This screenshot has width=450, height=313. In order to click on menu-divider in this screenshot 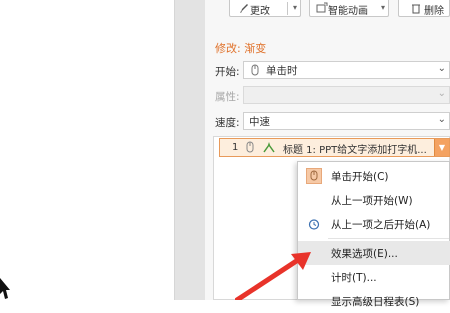, I will do `click(388, 238)`.